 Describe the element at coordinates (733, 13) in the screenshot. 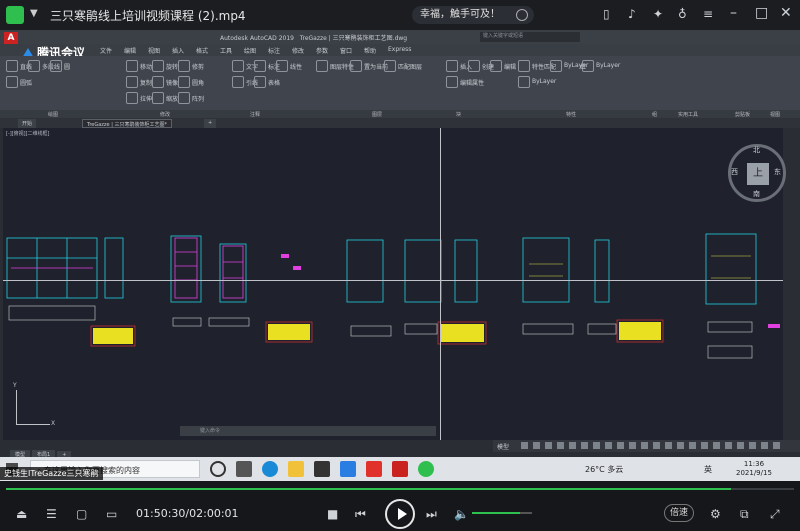

I see `minimize-button: –` at that location.